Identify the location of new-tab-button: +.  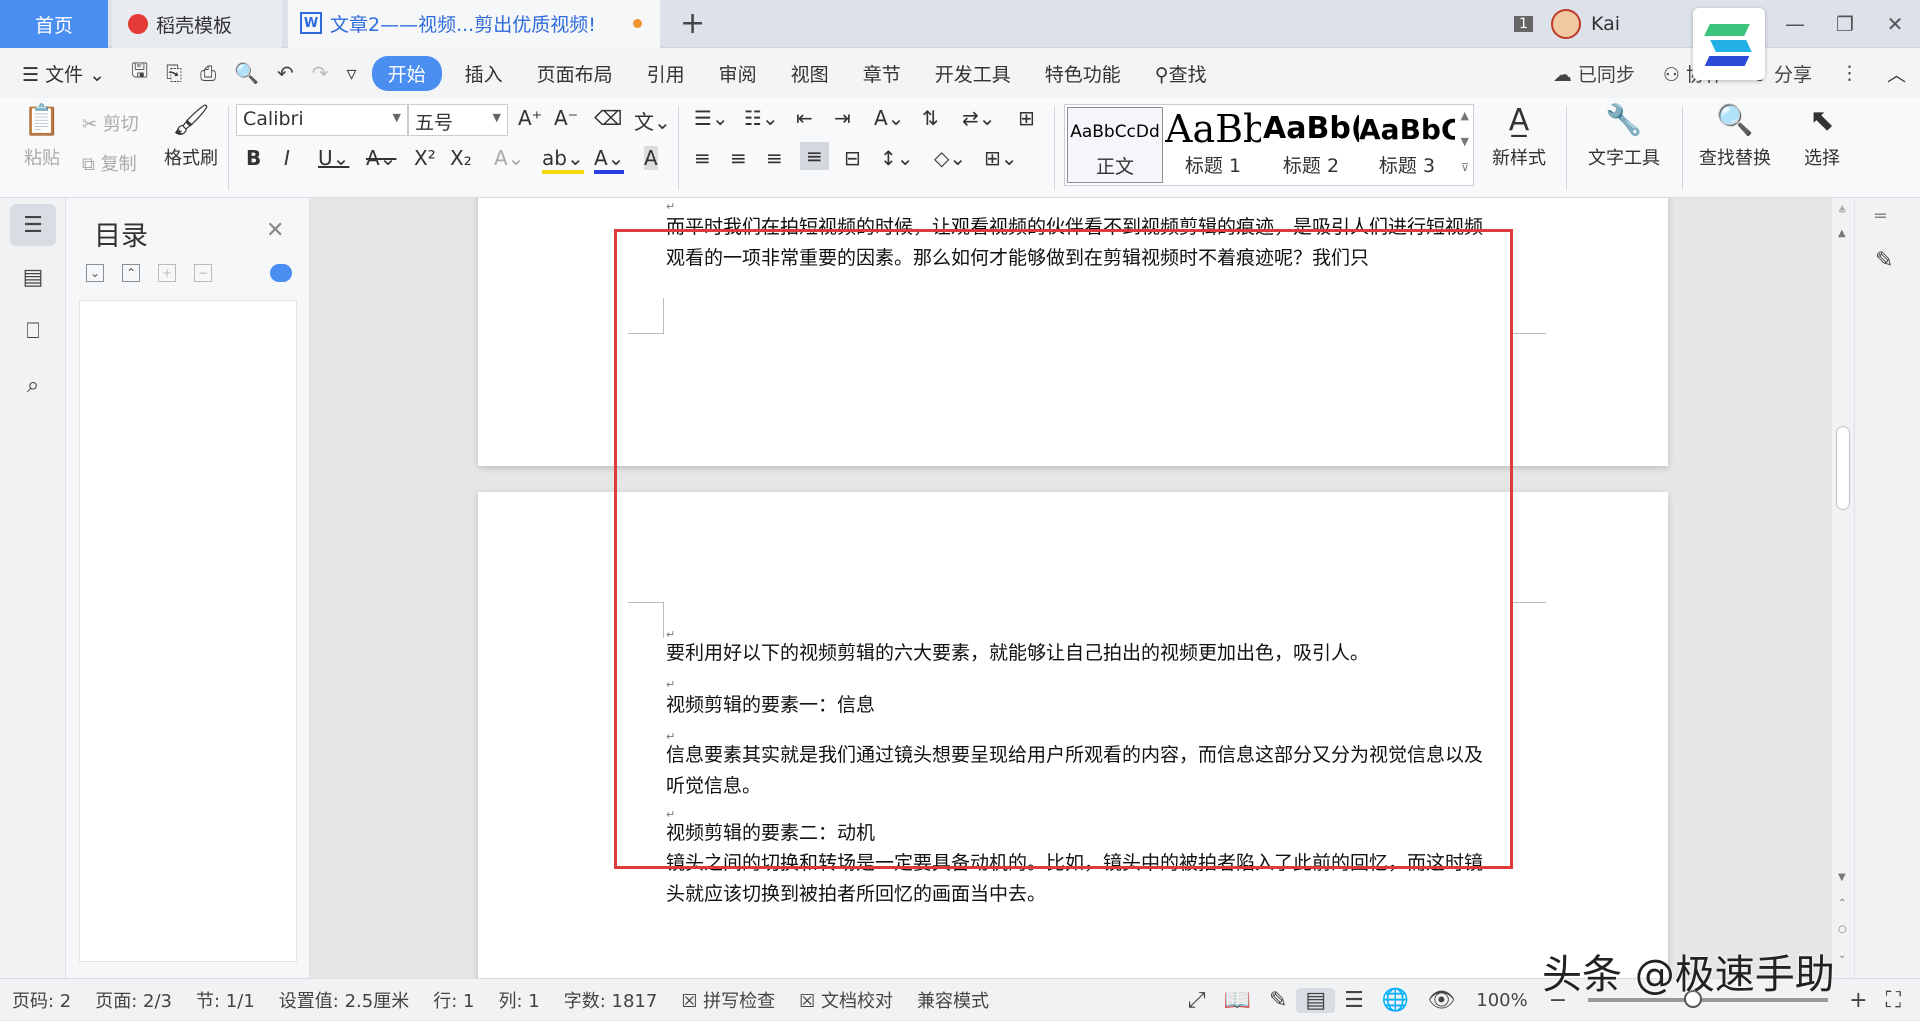
(692, 23).